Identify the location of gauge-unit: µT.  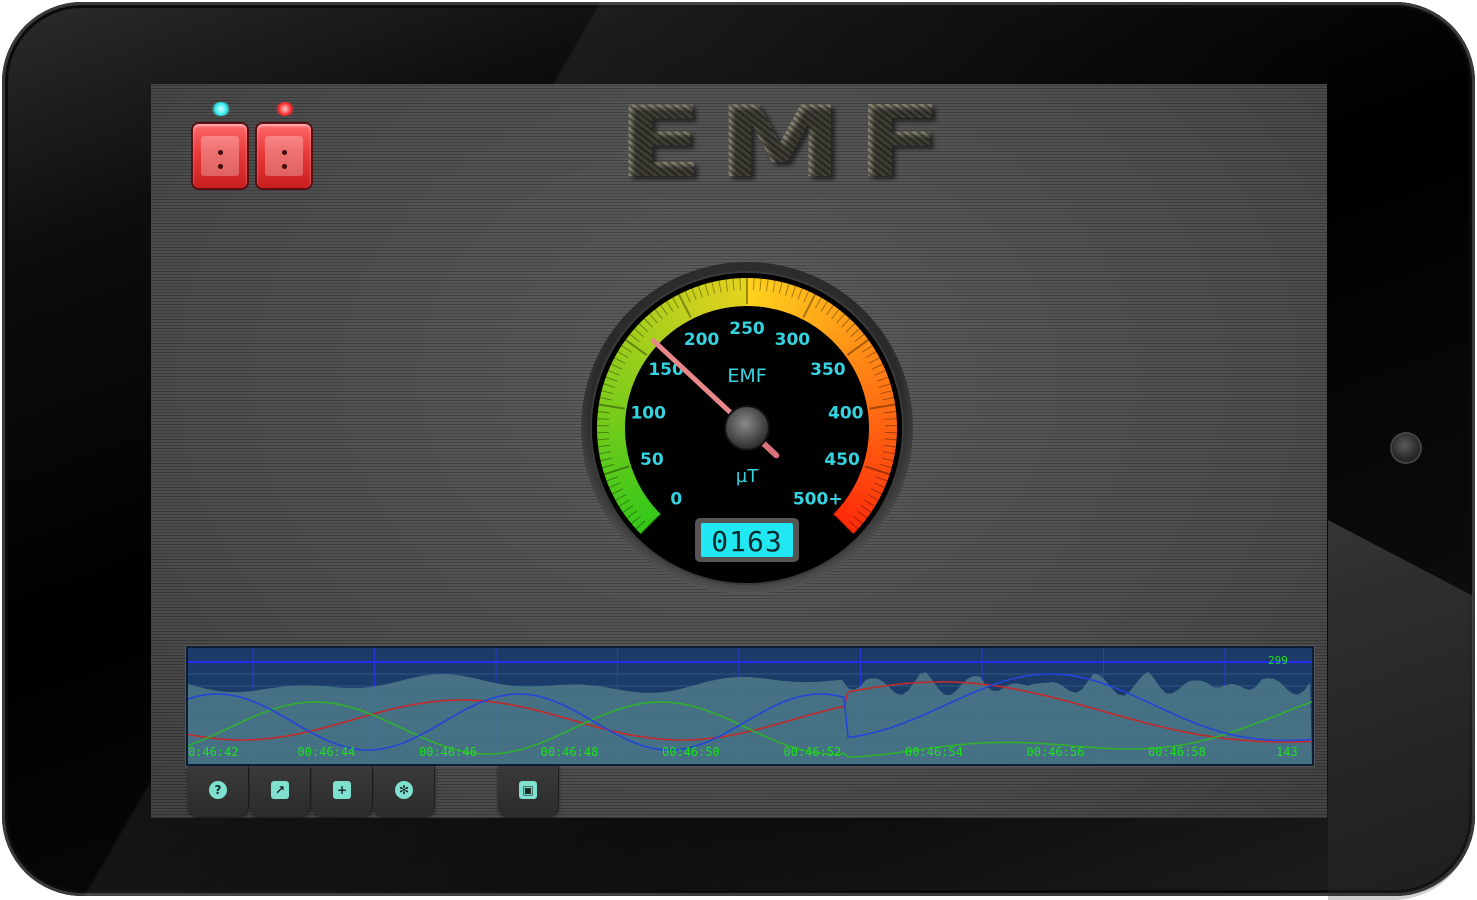
(747, 476).